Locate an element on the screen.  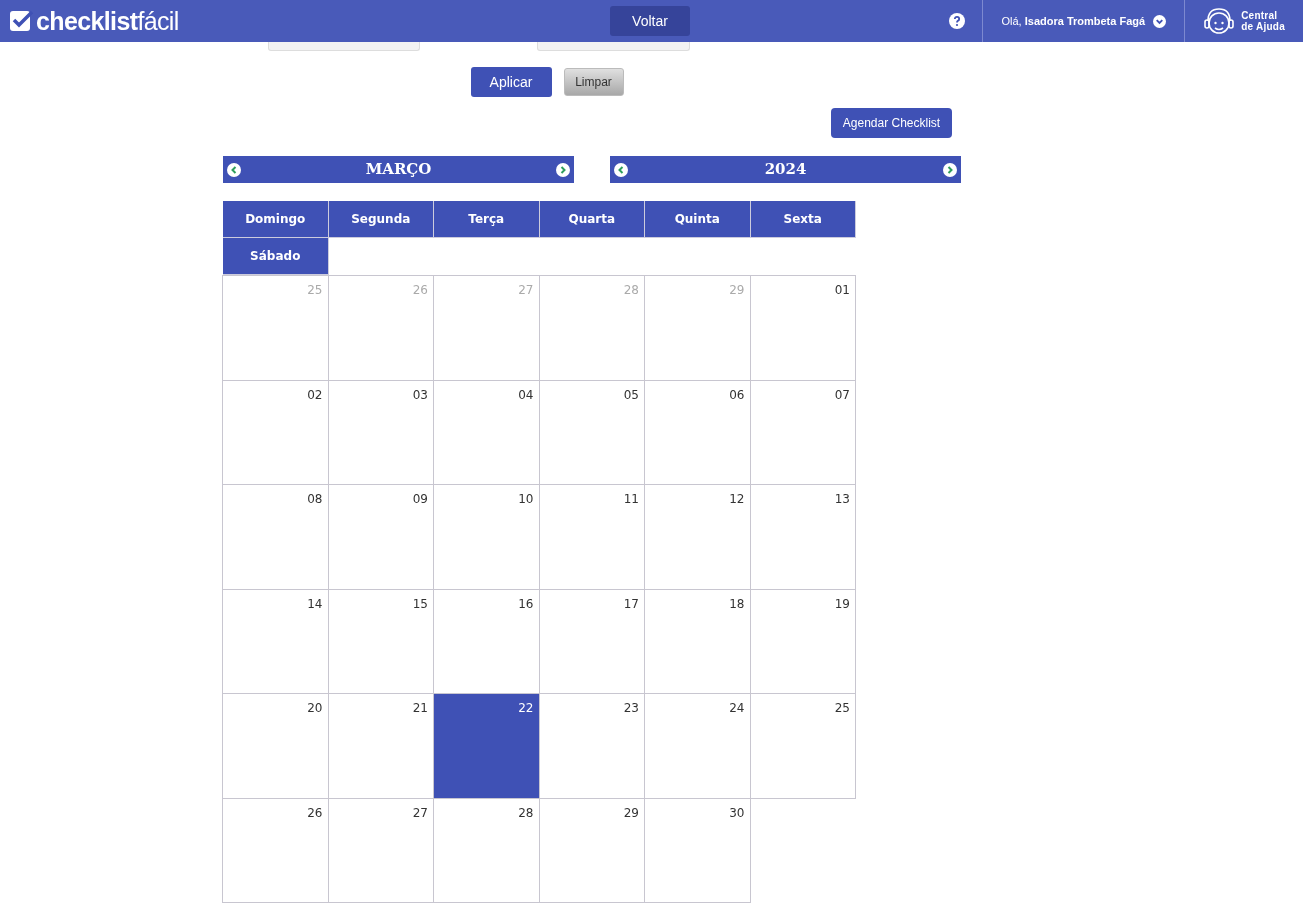
weekday-header: Terça is located at coordinates (487, 219).